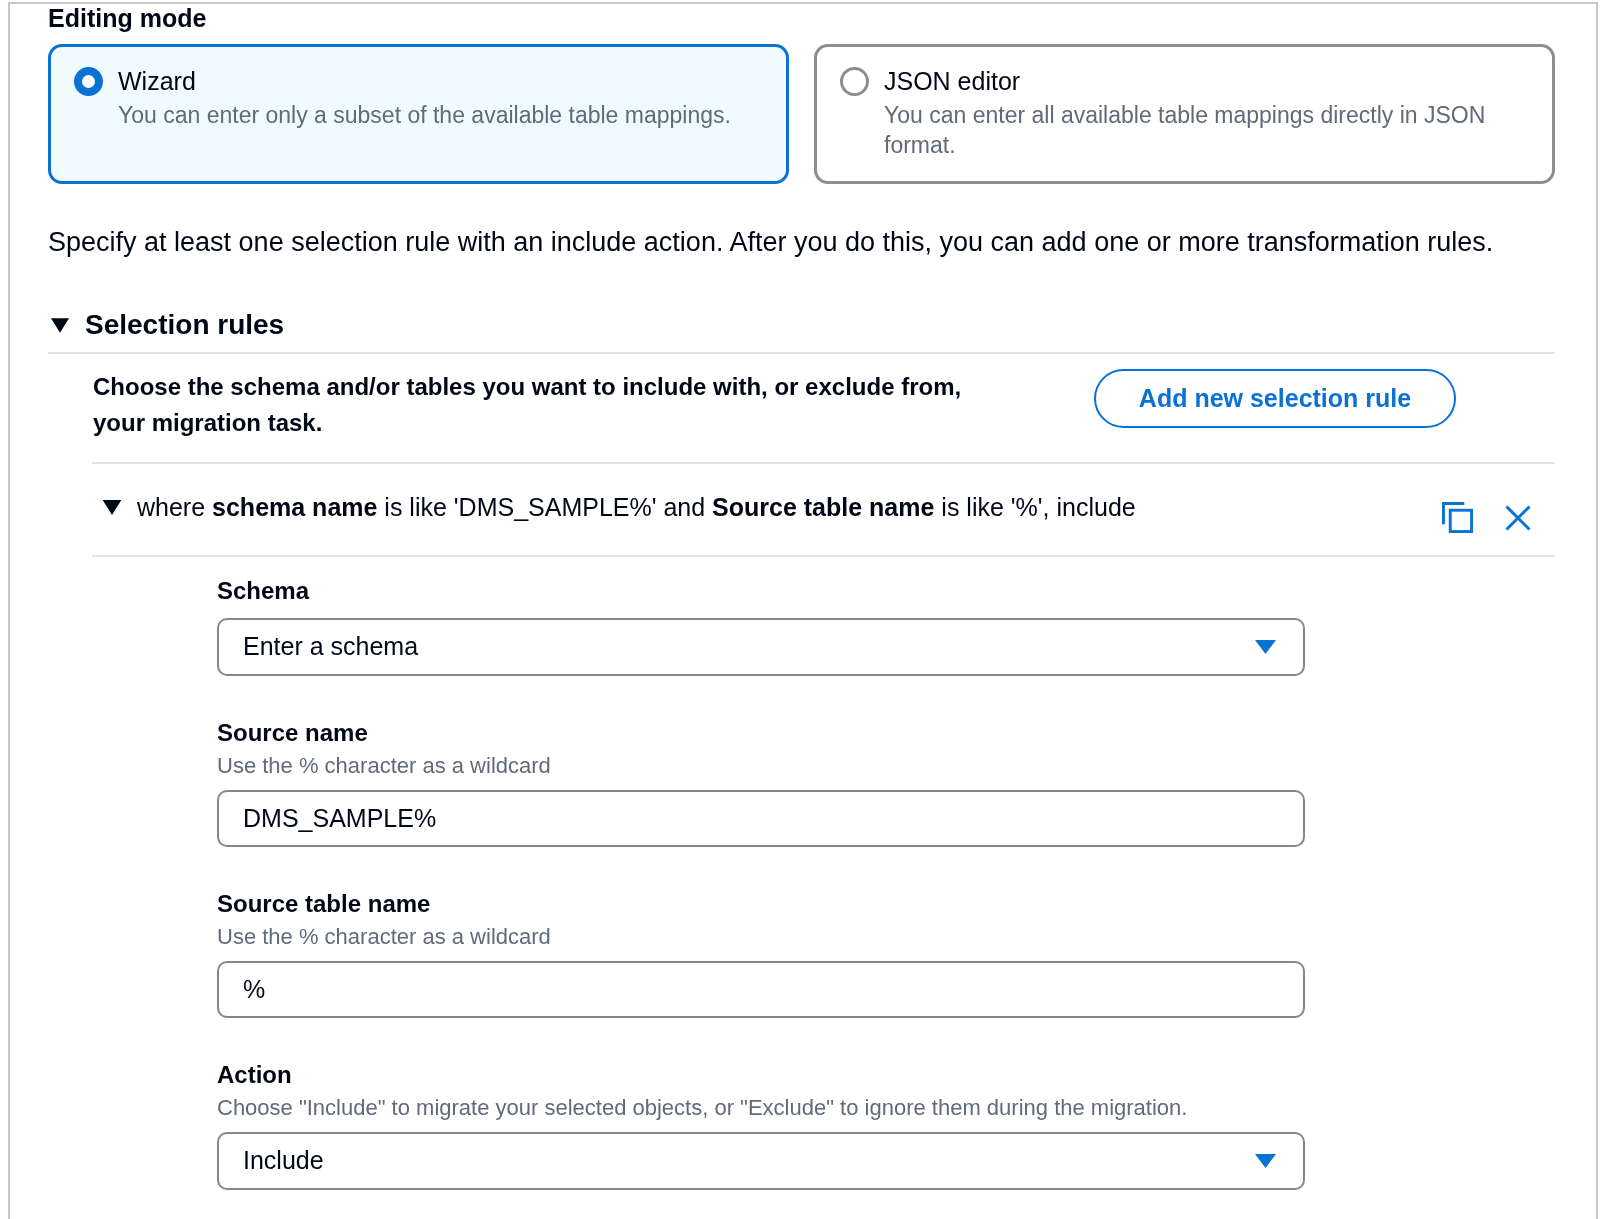  I want to click on option-description: You can enter only a subset of the available table mappings., so click(424, 115).